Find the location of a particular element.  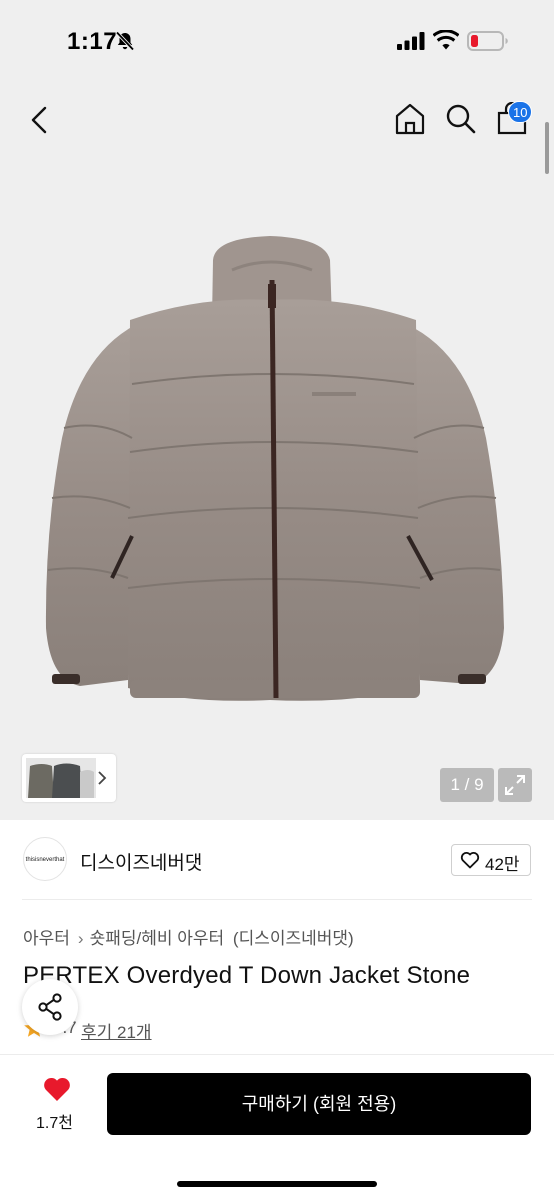

home-icon is located at coordinates (410, 119).